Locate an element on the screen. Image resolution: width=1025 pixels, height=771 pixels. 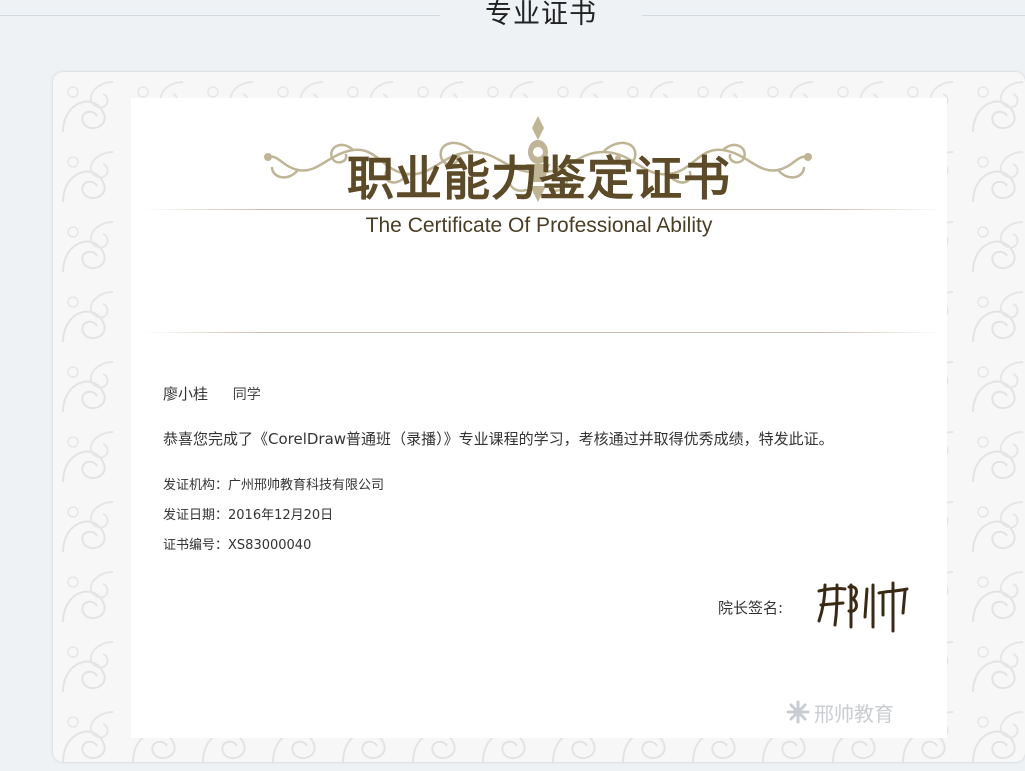
signature-label: 院长签名: is located at coordinates (751, 608).